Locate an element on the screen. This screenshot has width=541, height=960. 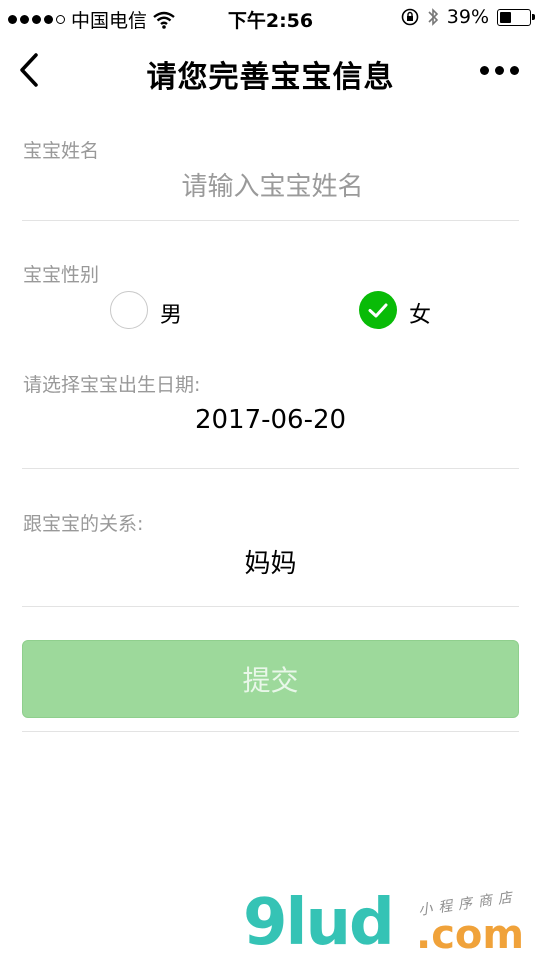
birthdate-picker: 2017-06-20 is located at coordinates (270, 420).